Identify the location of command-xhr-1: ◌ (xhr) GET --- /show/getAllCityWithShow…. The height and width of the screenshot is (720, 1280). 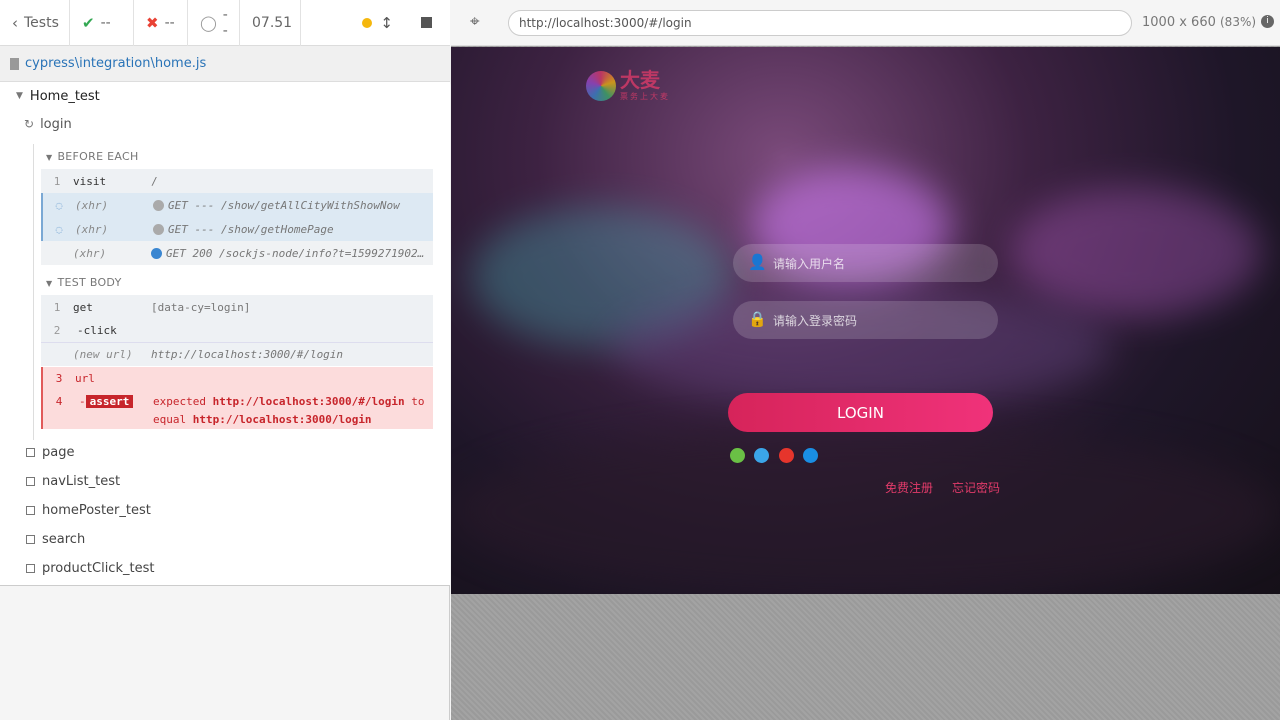
(237, 205).